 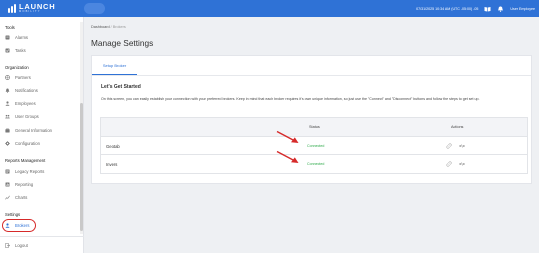 I want to click on section-title-tools: Tools, so click(x=10, y=27).